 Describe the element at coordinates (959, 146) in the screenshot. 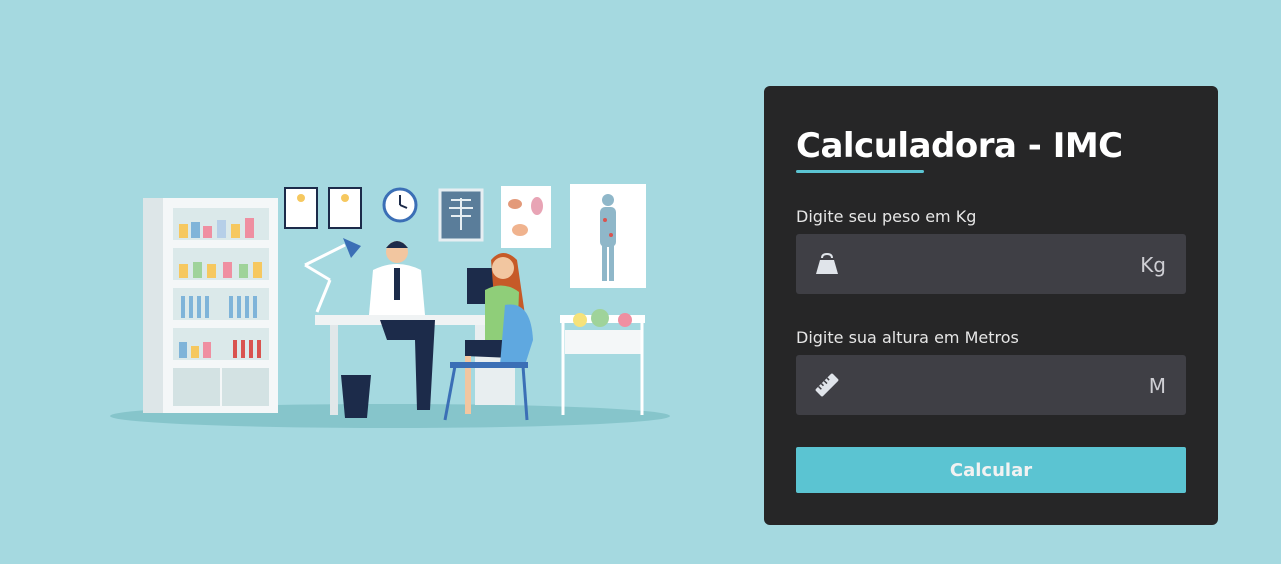

I see `page-title: Calculadora - IMC` at that location.